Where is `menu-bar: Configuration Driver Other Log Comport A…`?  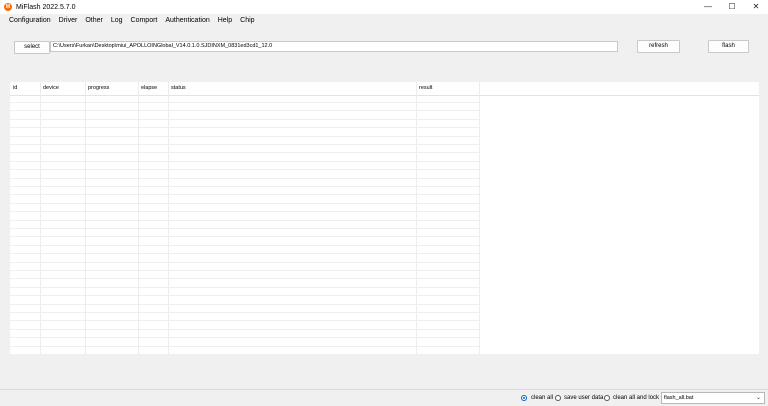
menu-bar: Configuration Driver Other Log Comport A… is located at coordinates (384, 21).